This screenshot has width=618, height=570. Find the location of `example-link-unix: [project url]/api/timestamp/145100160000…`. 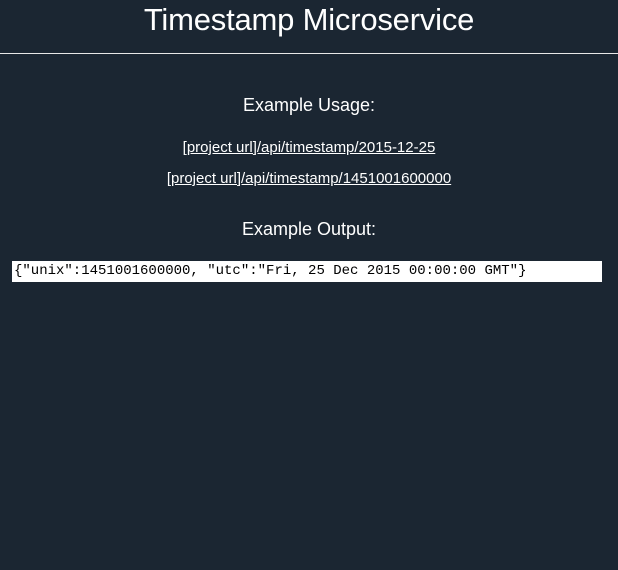

example-link-unix: [project url]/api/timestamp/145100160000… is located at coordinates (309, 179).